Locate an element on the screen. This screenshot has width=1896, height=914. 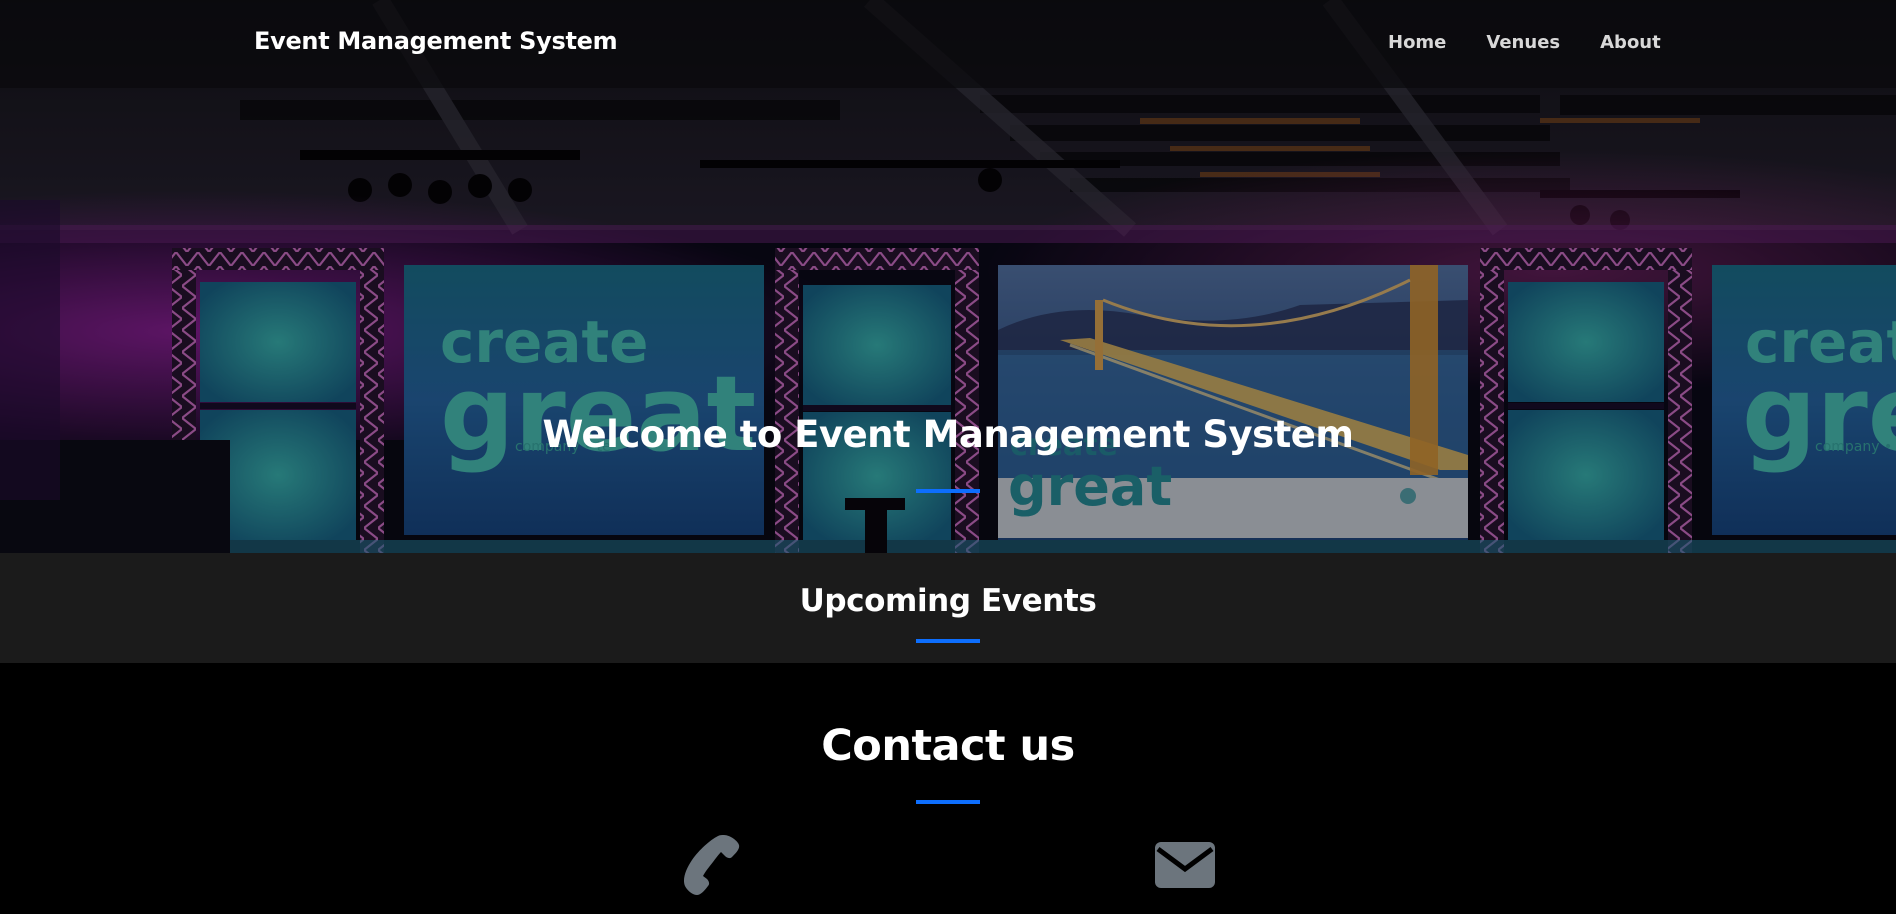
nav-link-venues: Venues is located at coordinates (1523, 42).